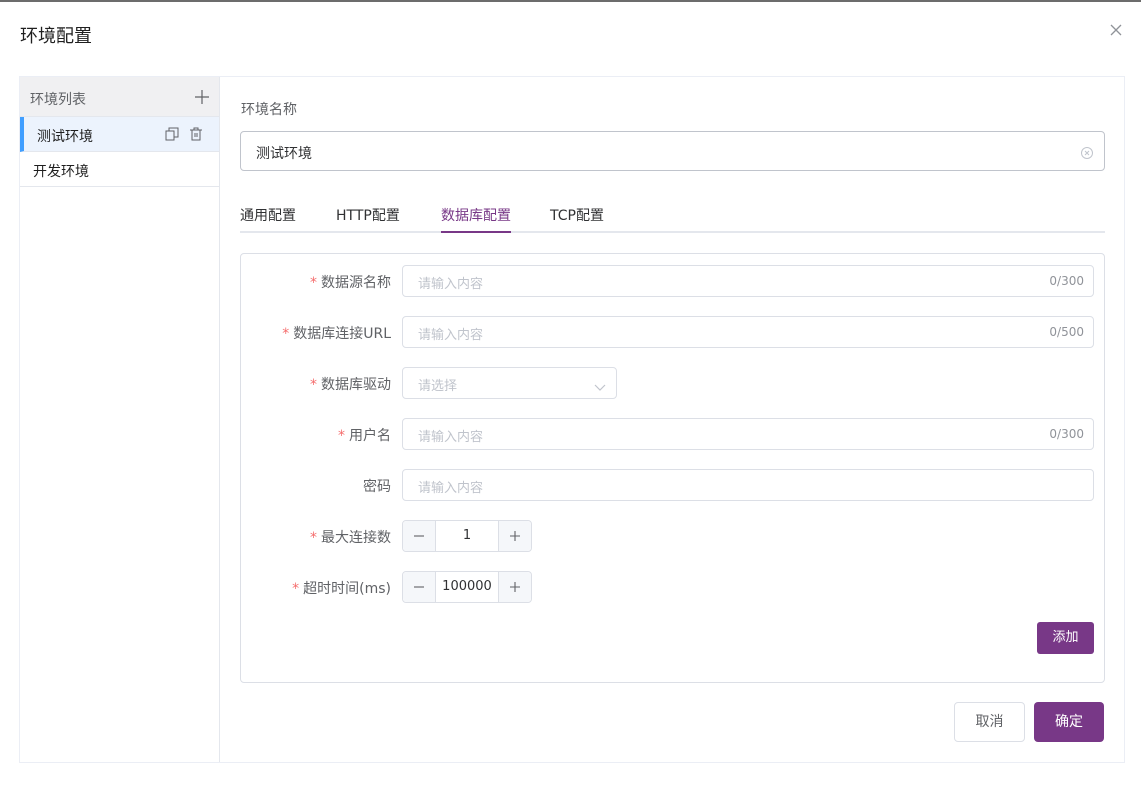 The image size is (1141, 790). Describe the element at coordinates (341, 589) in the screenshot. I see `timeout-label: * 超时时间(ms)` at that location.